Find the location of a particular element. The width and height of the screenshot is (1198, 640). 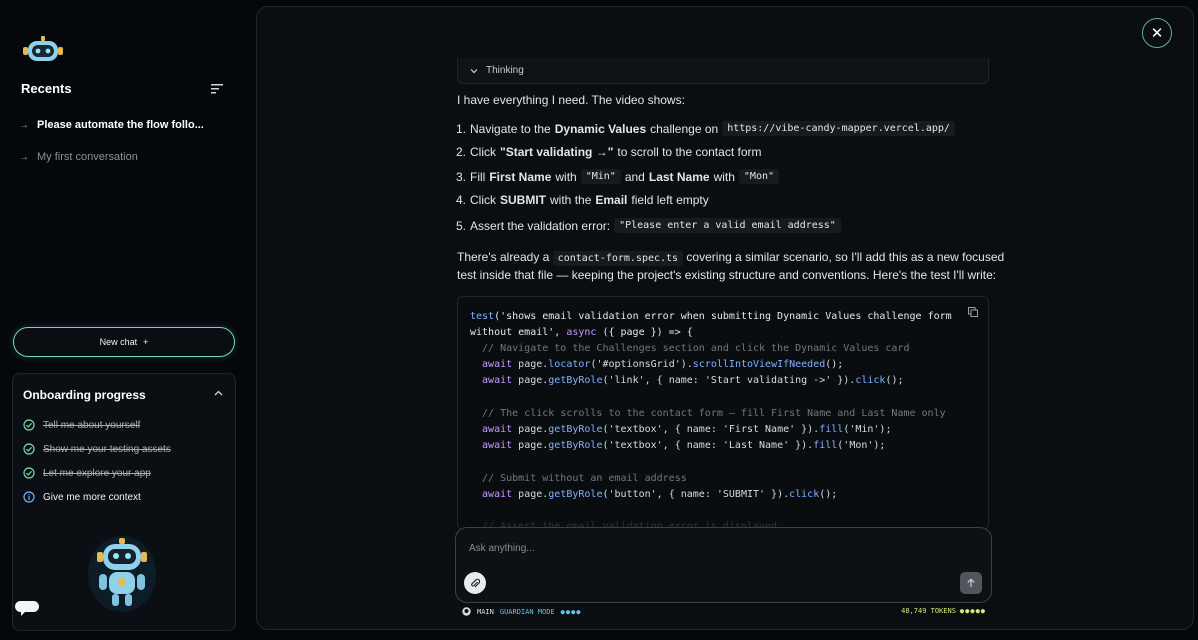

copy-icon is located at coordinates (973, 312).